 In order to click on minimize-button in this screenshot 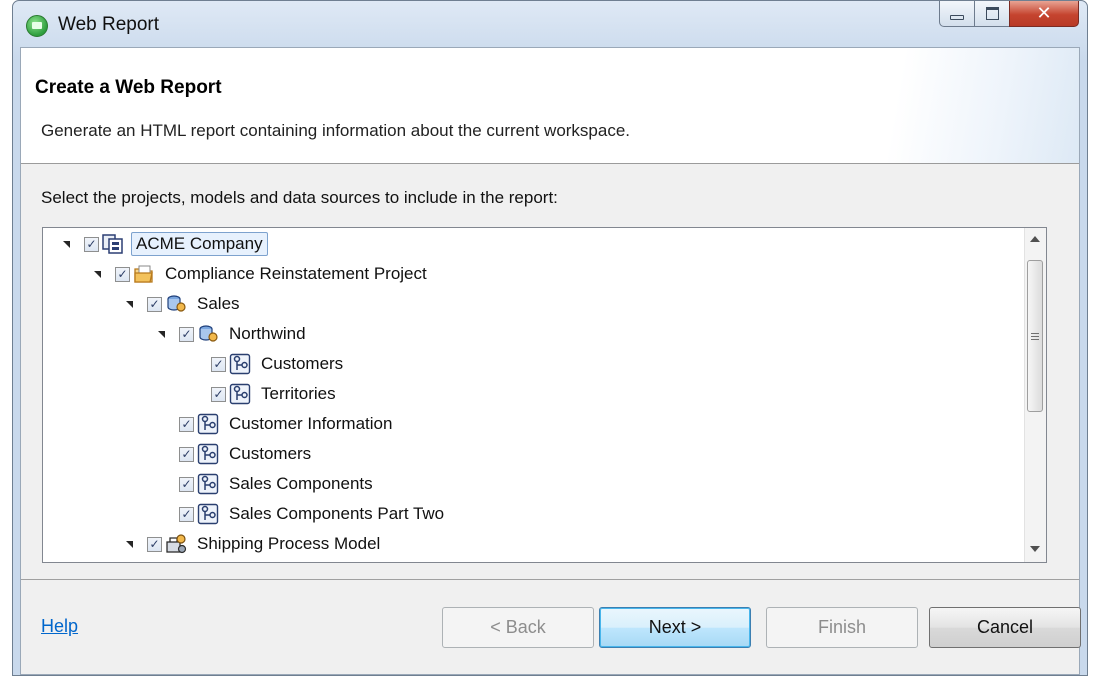, I will do `click(957, 14)`.